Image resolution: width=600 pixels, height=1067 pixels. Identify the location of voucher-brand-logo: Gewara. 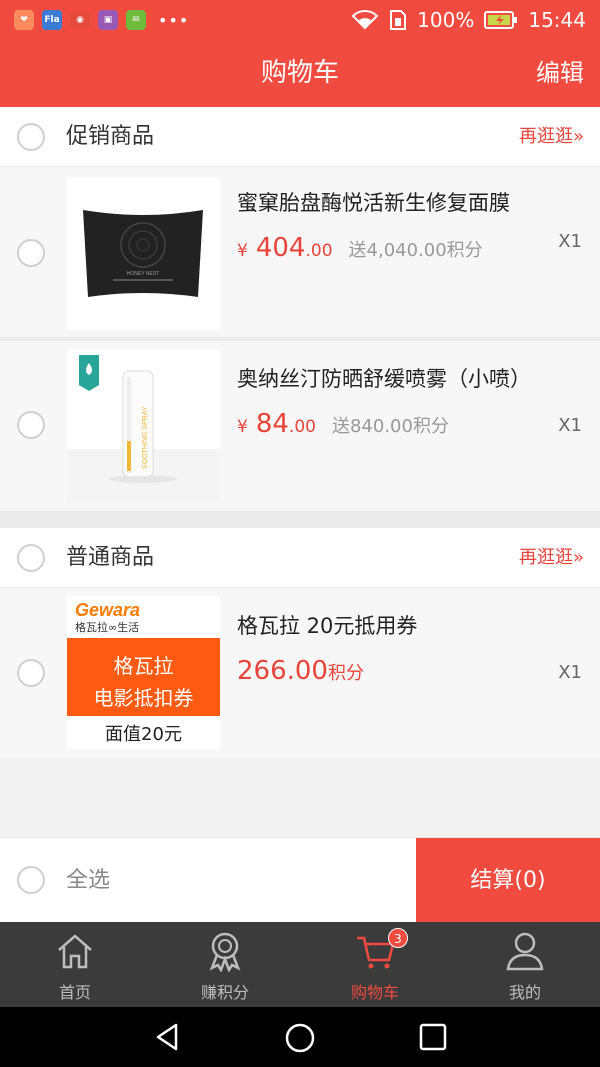
(108, 610).